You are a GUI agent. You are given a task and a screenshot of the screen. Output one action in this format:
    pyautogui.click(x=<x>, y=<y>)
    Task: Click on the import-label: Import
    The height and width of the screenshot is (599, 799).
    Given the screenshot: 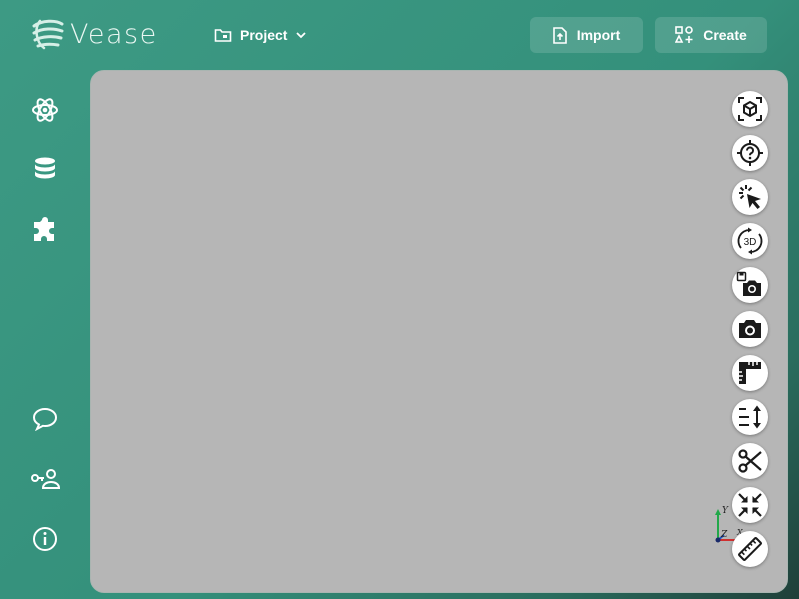 What is the action you would take?
    pyautogui.click(x=598, y=35)
    